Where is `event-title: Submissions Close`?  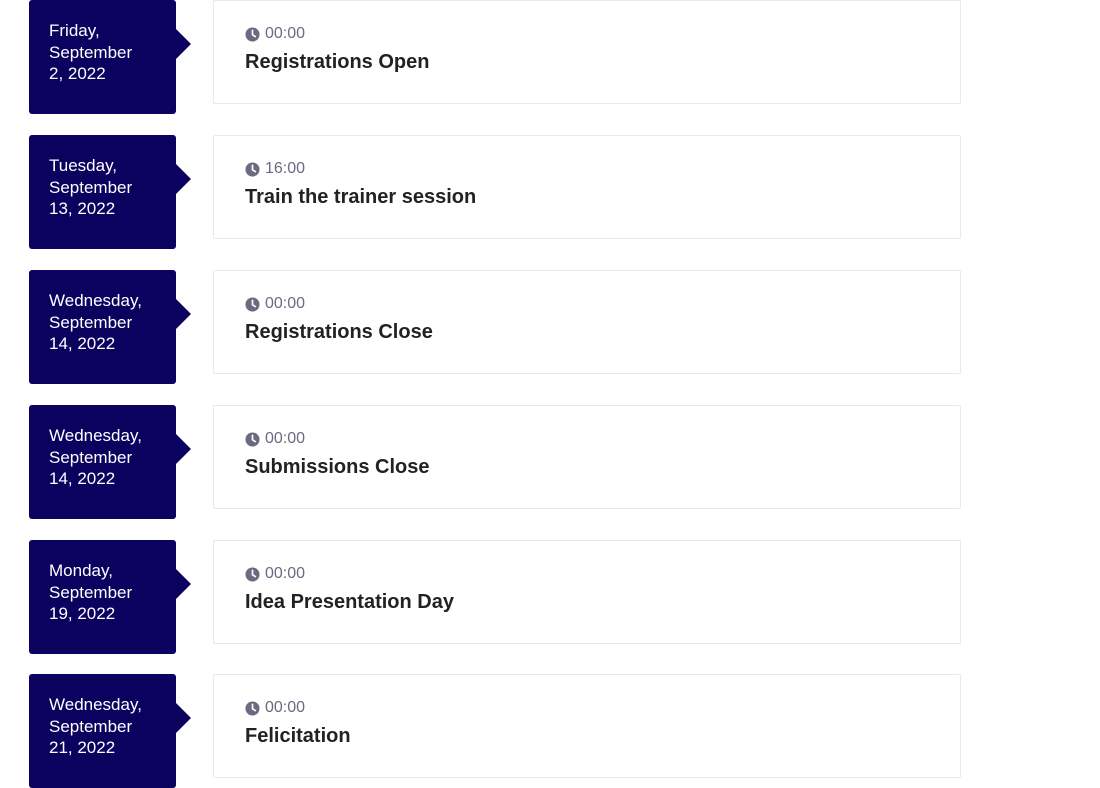 event-title: Submissions Close is located at coordinates (337, 467).